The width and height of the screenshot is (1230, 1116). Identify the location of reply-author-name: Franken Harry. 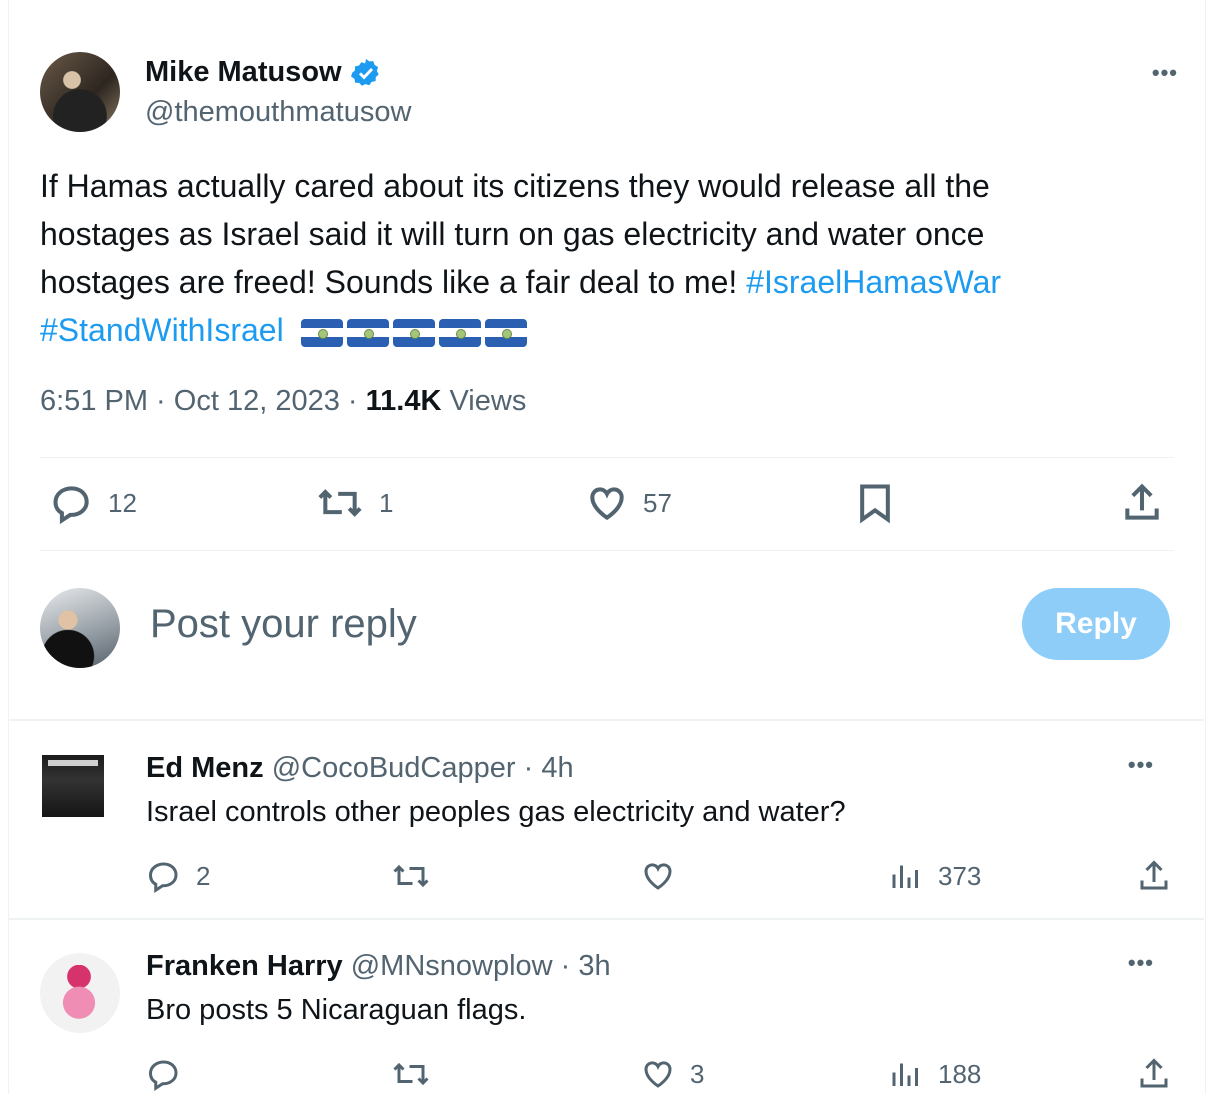
(244, 966).